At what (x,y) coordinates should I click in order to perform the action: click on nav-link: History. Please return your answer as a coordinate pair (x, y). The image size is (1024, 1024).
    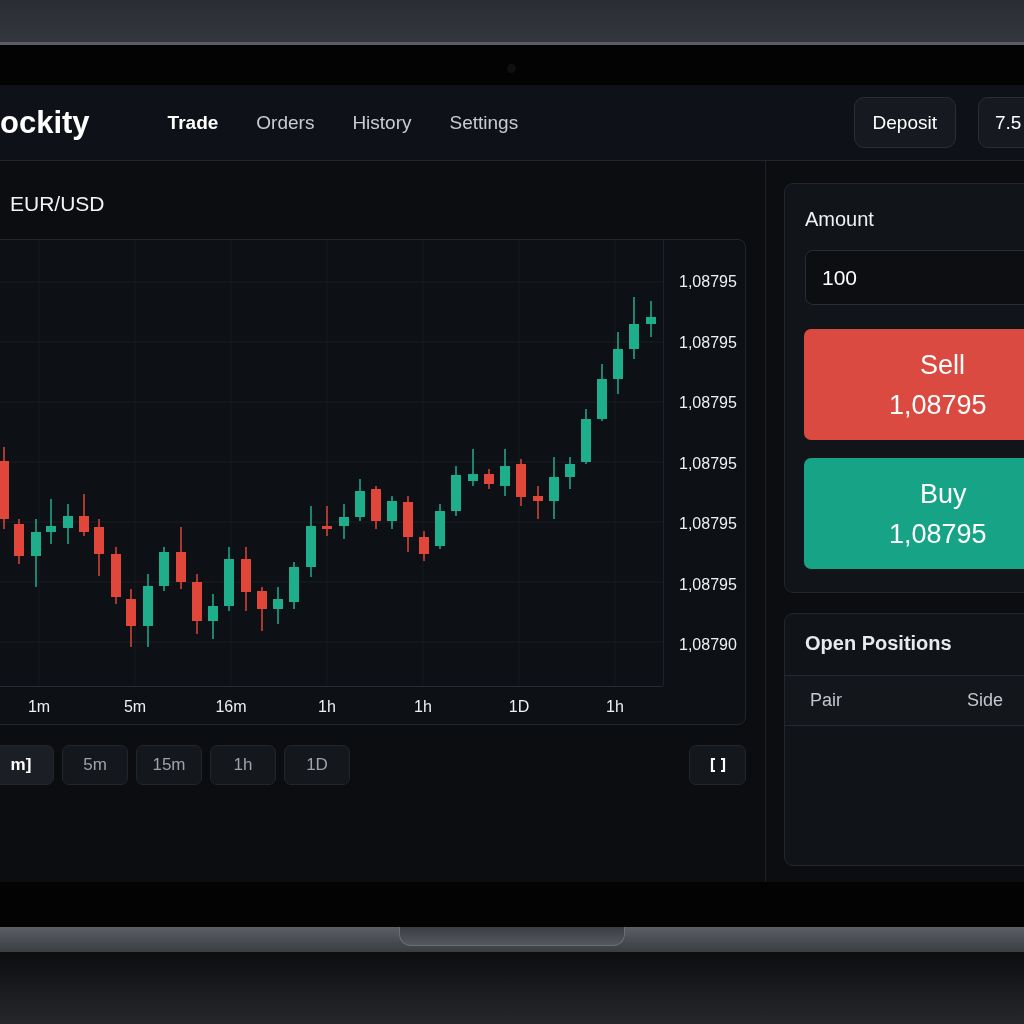
    Looking at the image, I should click on (382, 122).